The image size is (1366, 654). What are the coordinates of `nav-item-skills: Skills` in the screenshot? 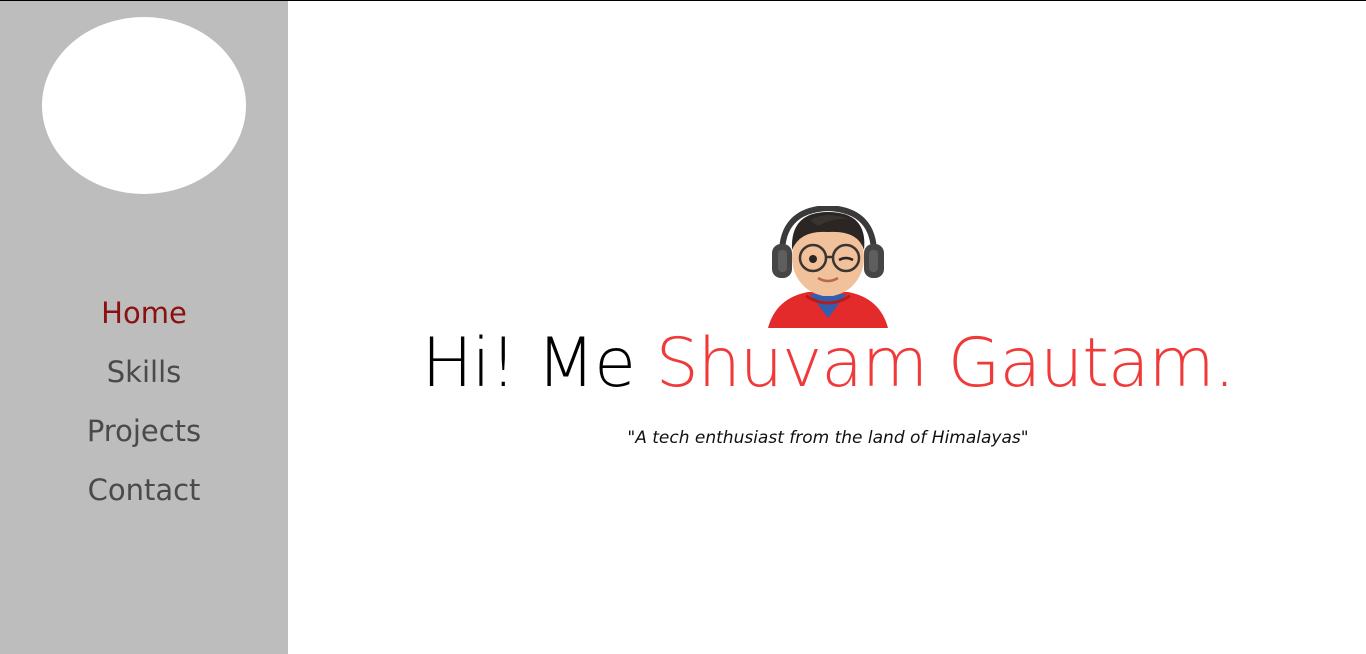 It's located at (144, 372).